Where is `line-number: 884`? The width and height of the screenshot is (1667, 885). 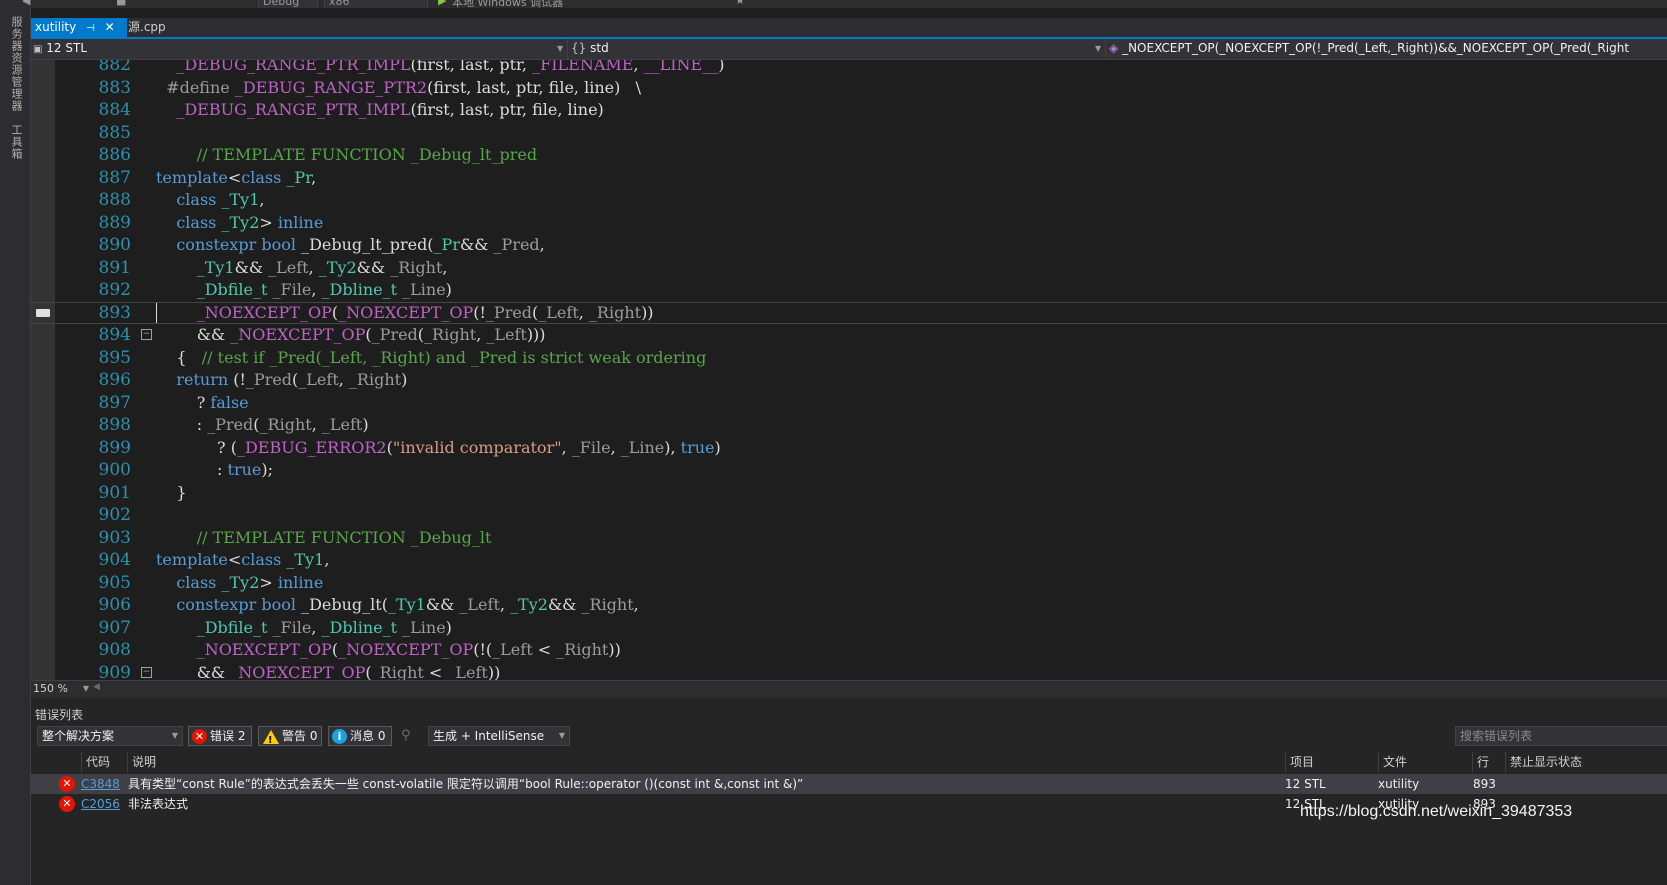 line-number: 884 is located at coordinates (114, 110).